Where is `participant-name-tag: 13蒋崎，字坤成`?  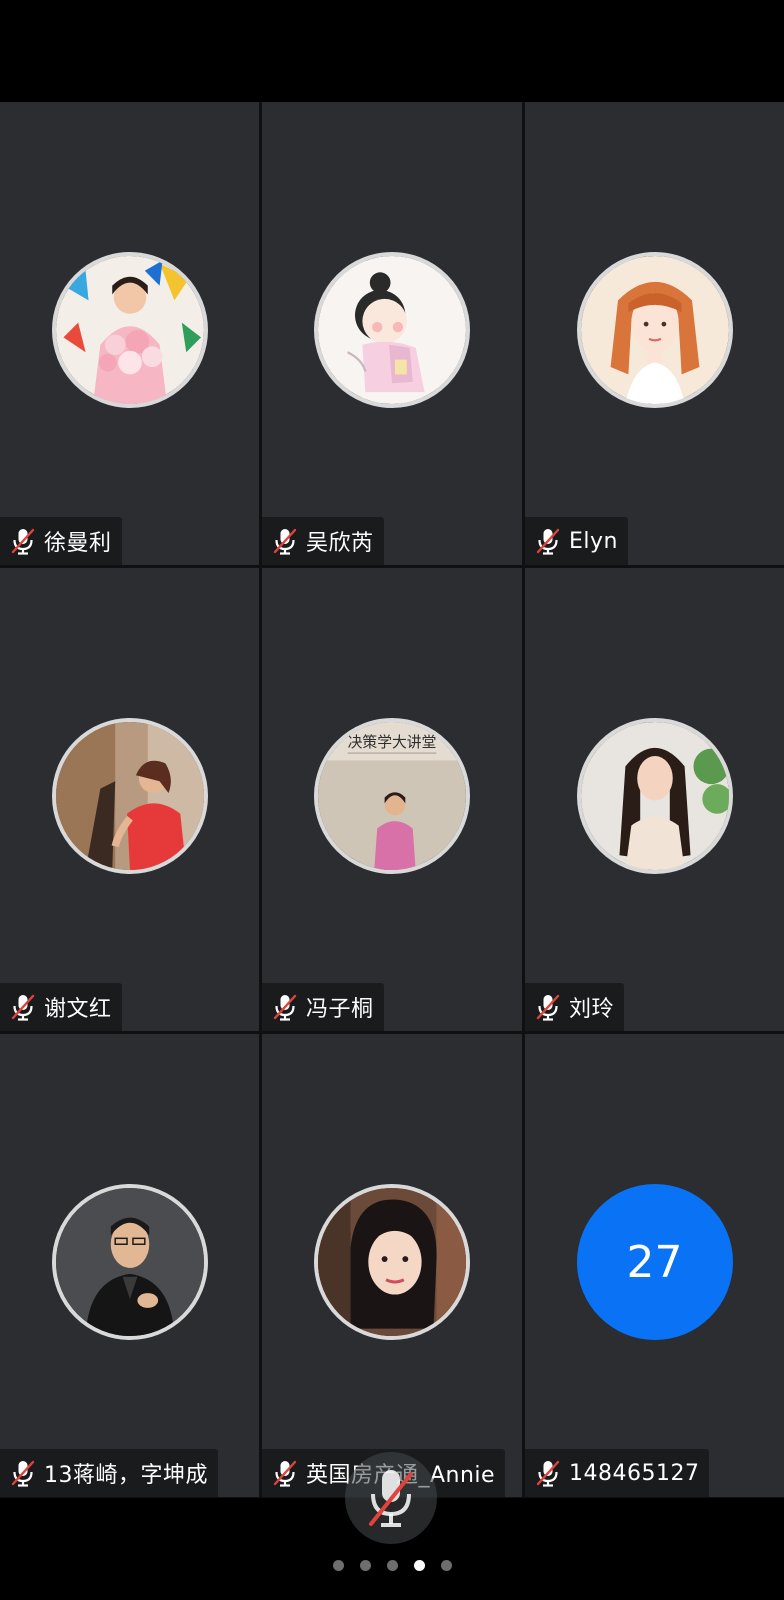 participant-name-tag: 13蒋崎，字坤成 is located at coordinates (109, 1473).